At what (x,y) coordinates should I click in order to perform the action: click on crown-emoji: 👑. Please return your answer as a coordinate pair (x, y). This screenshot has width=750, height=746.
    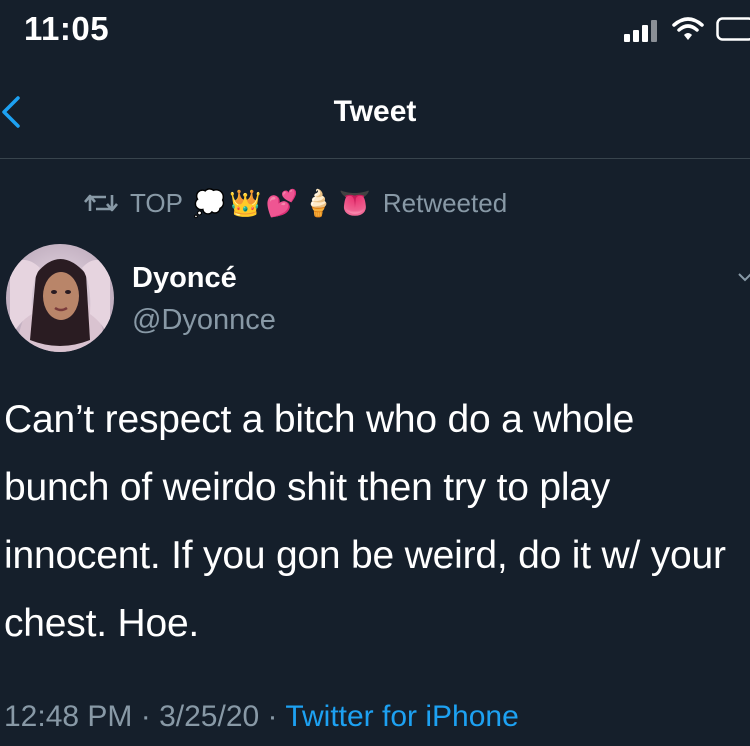
    Looking at the image, I should click on (245, 203).